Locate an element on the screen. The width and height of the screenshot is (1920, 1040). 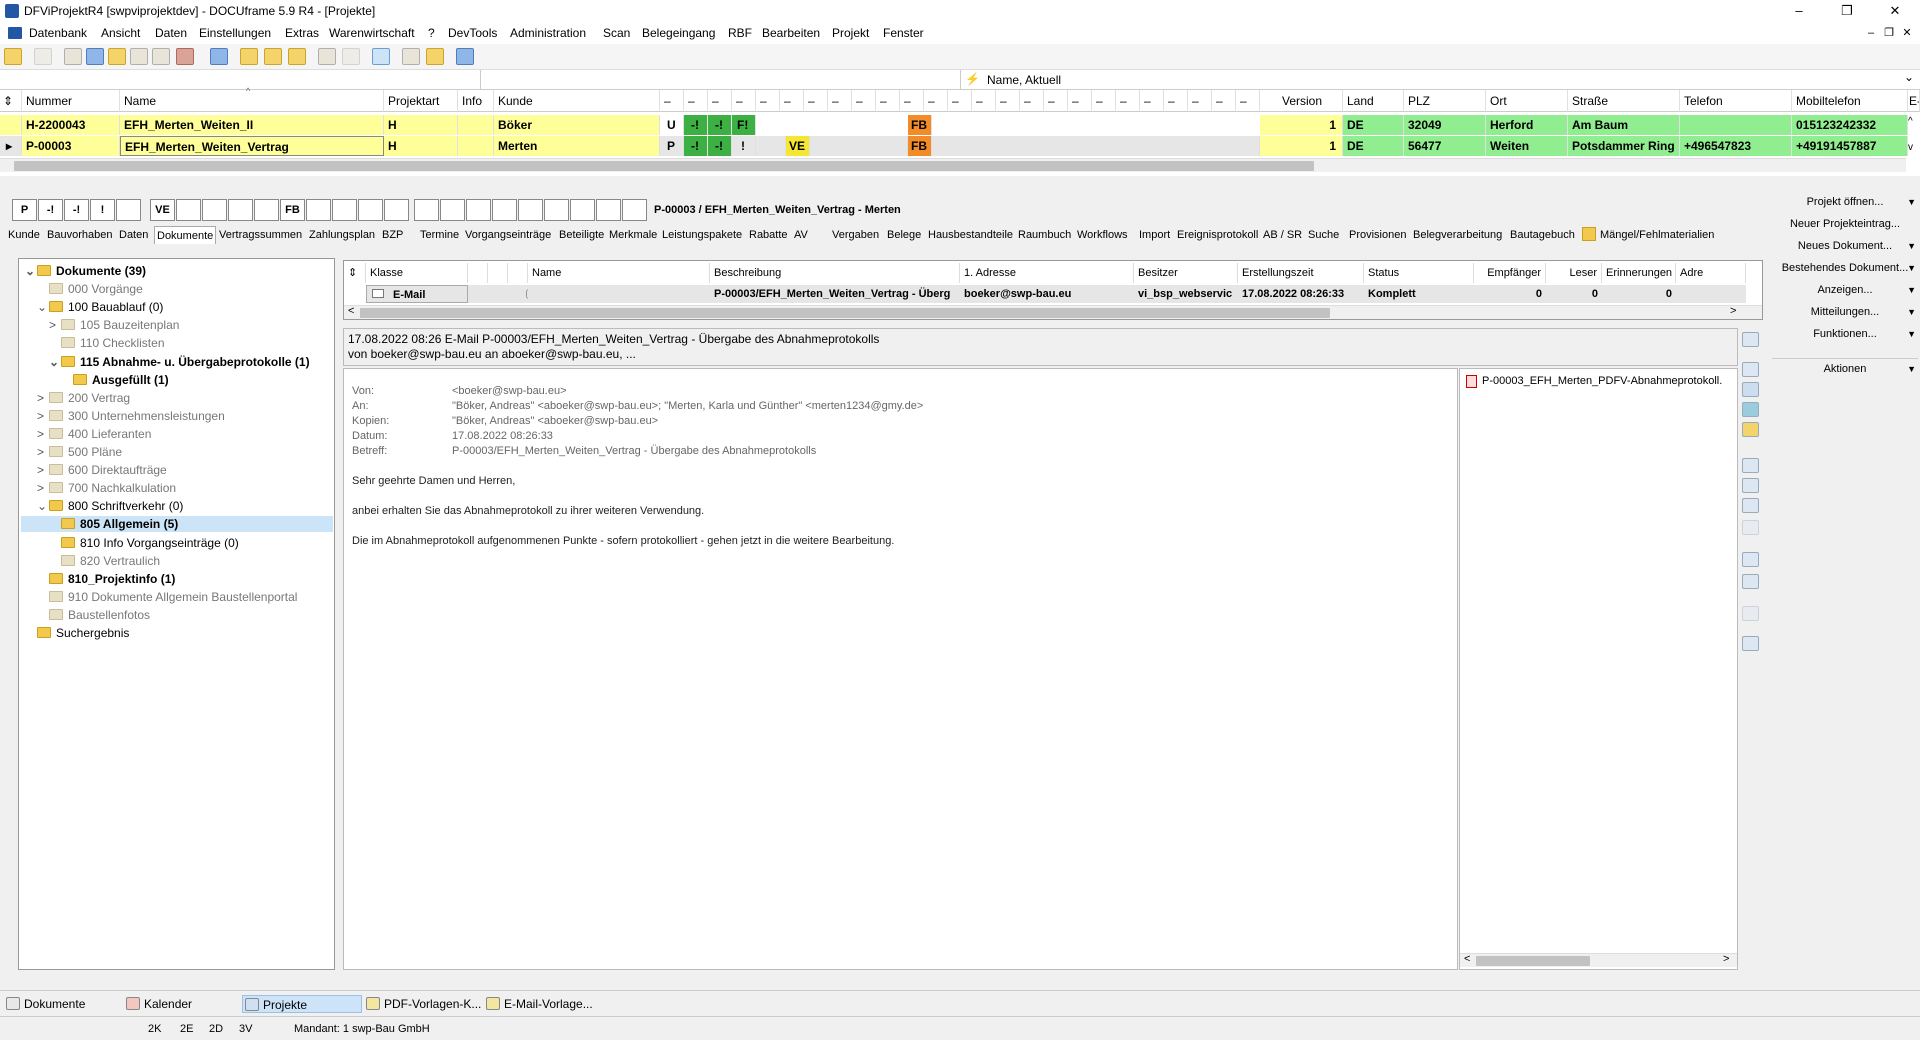
minimize-button: – is located at coordinates (1799, 11).